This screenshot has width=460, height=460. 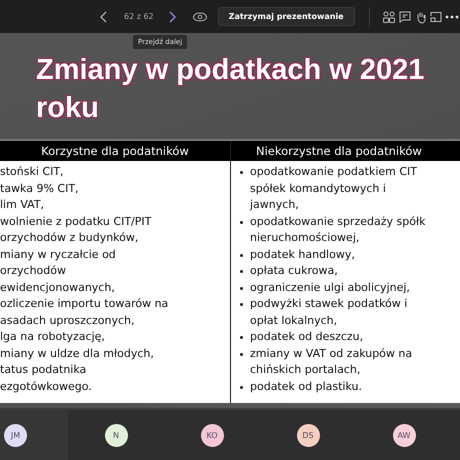 I want to click on list-item: tatus podatnika ezgotówkowego., so click(x=46, y=378).